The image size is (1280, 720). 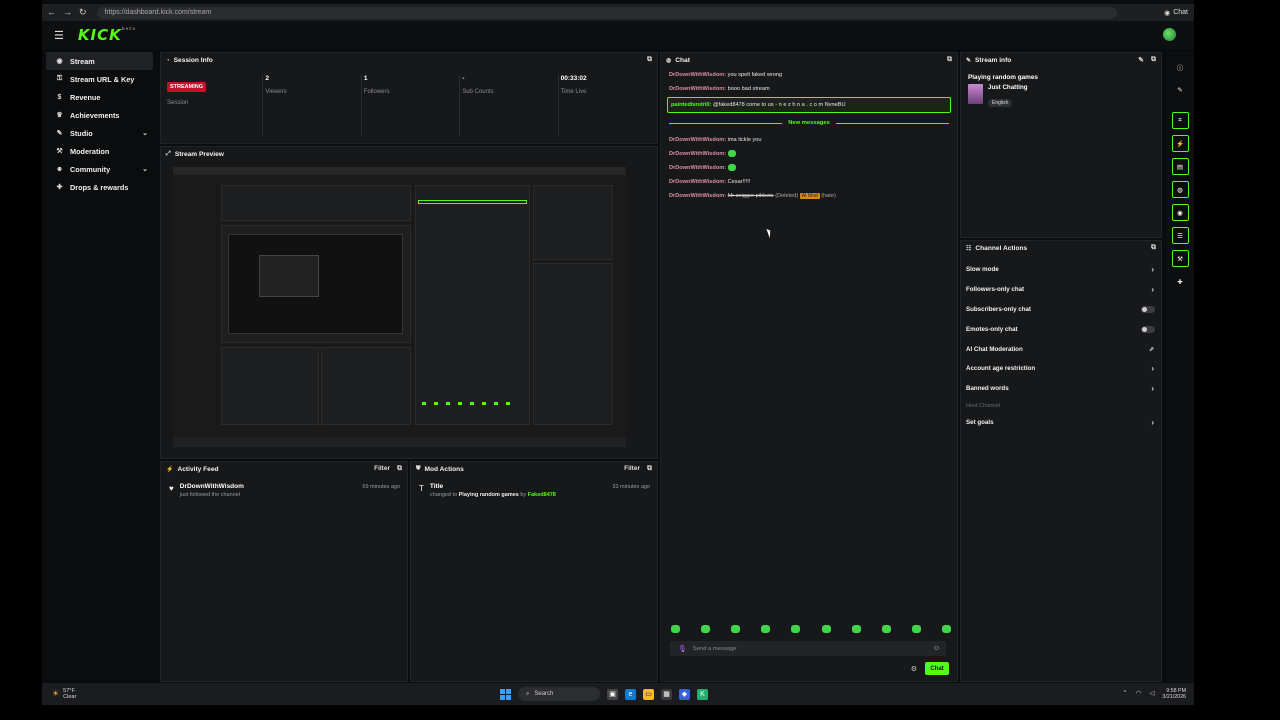 I want to click on sidebar-item-label: Achievements, so click(x=95, y=115).